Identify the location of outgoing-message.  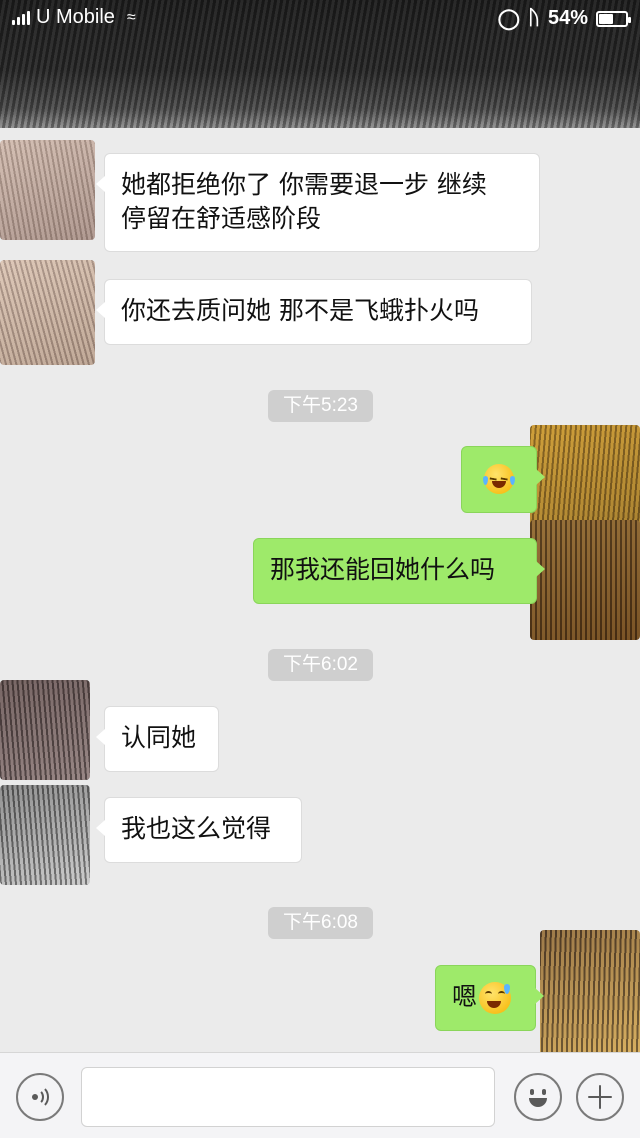
(503, 479).